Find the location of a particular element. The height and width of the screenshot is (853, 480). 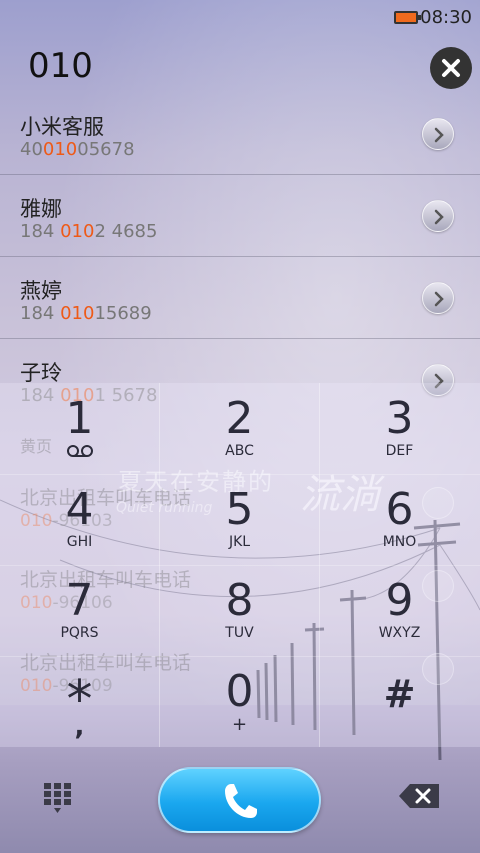

key-8: 8 TUV is located at coordinates (239, 610).